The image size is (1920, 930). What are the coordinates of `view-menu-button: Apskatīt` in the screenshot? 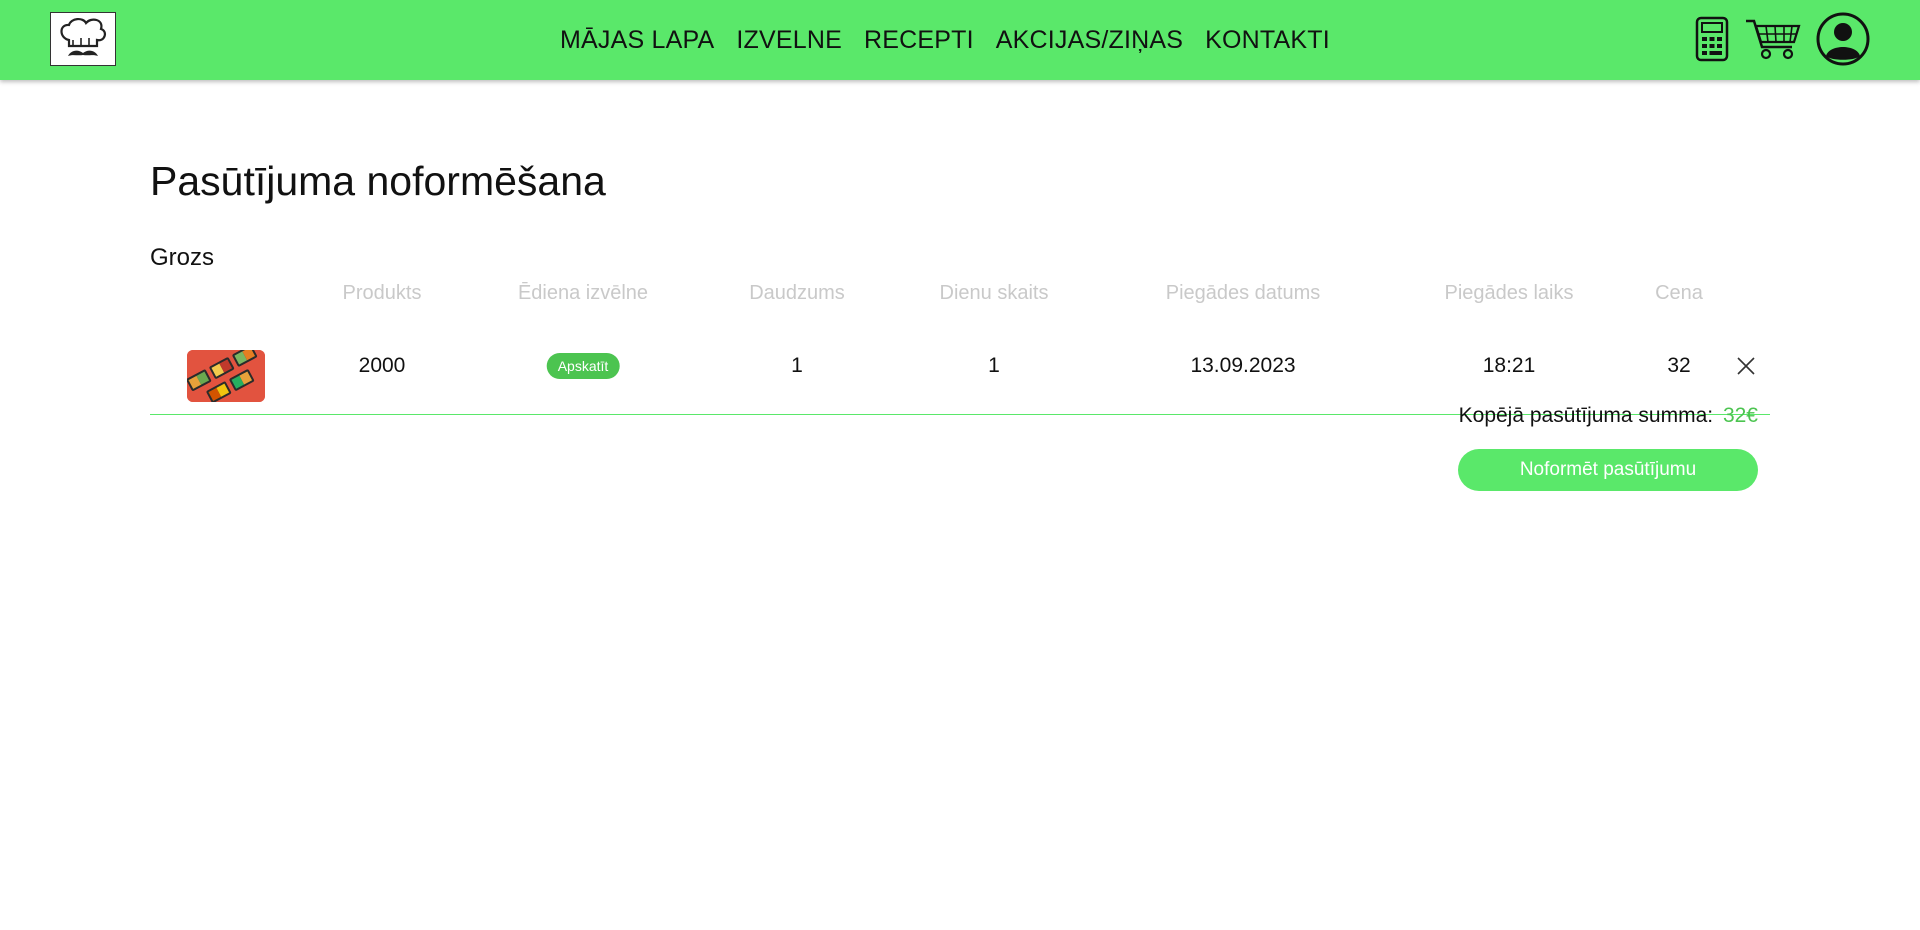 It's located at (583, 366).